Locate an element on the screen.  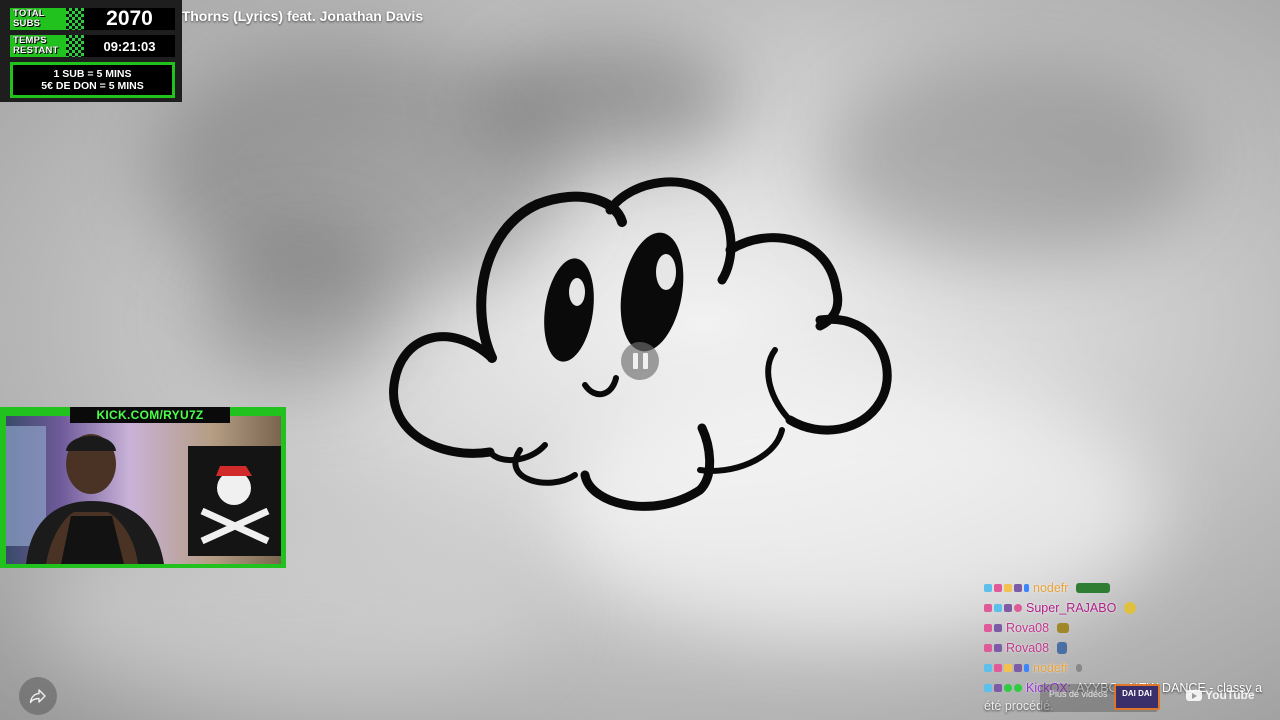
youtube-logo: YouTube is located at coordinates (1220, 695).